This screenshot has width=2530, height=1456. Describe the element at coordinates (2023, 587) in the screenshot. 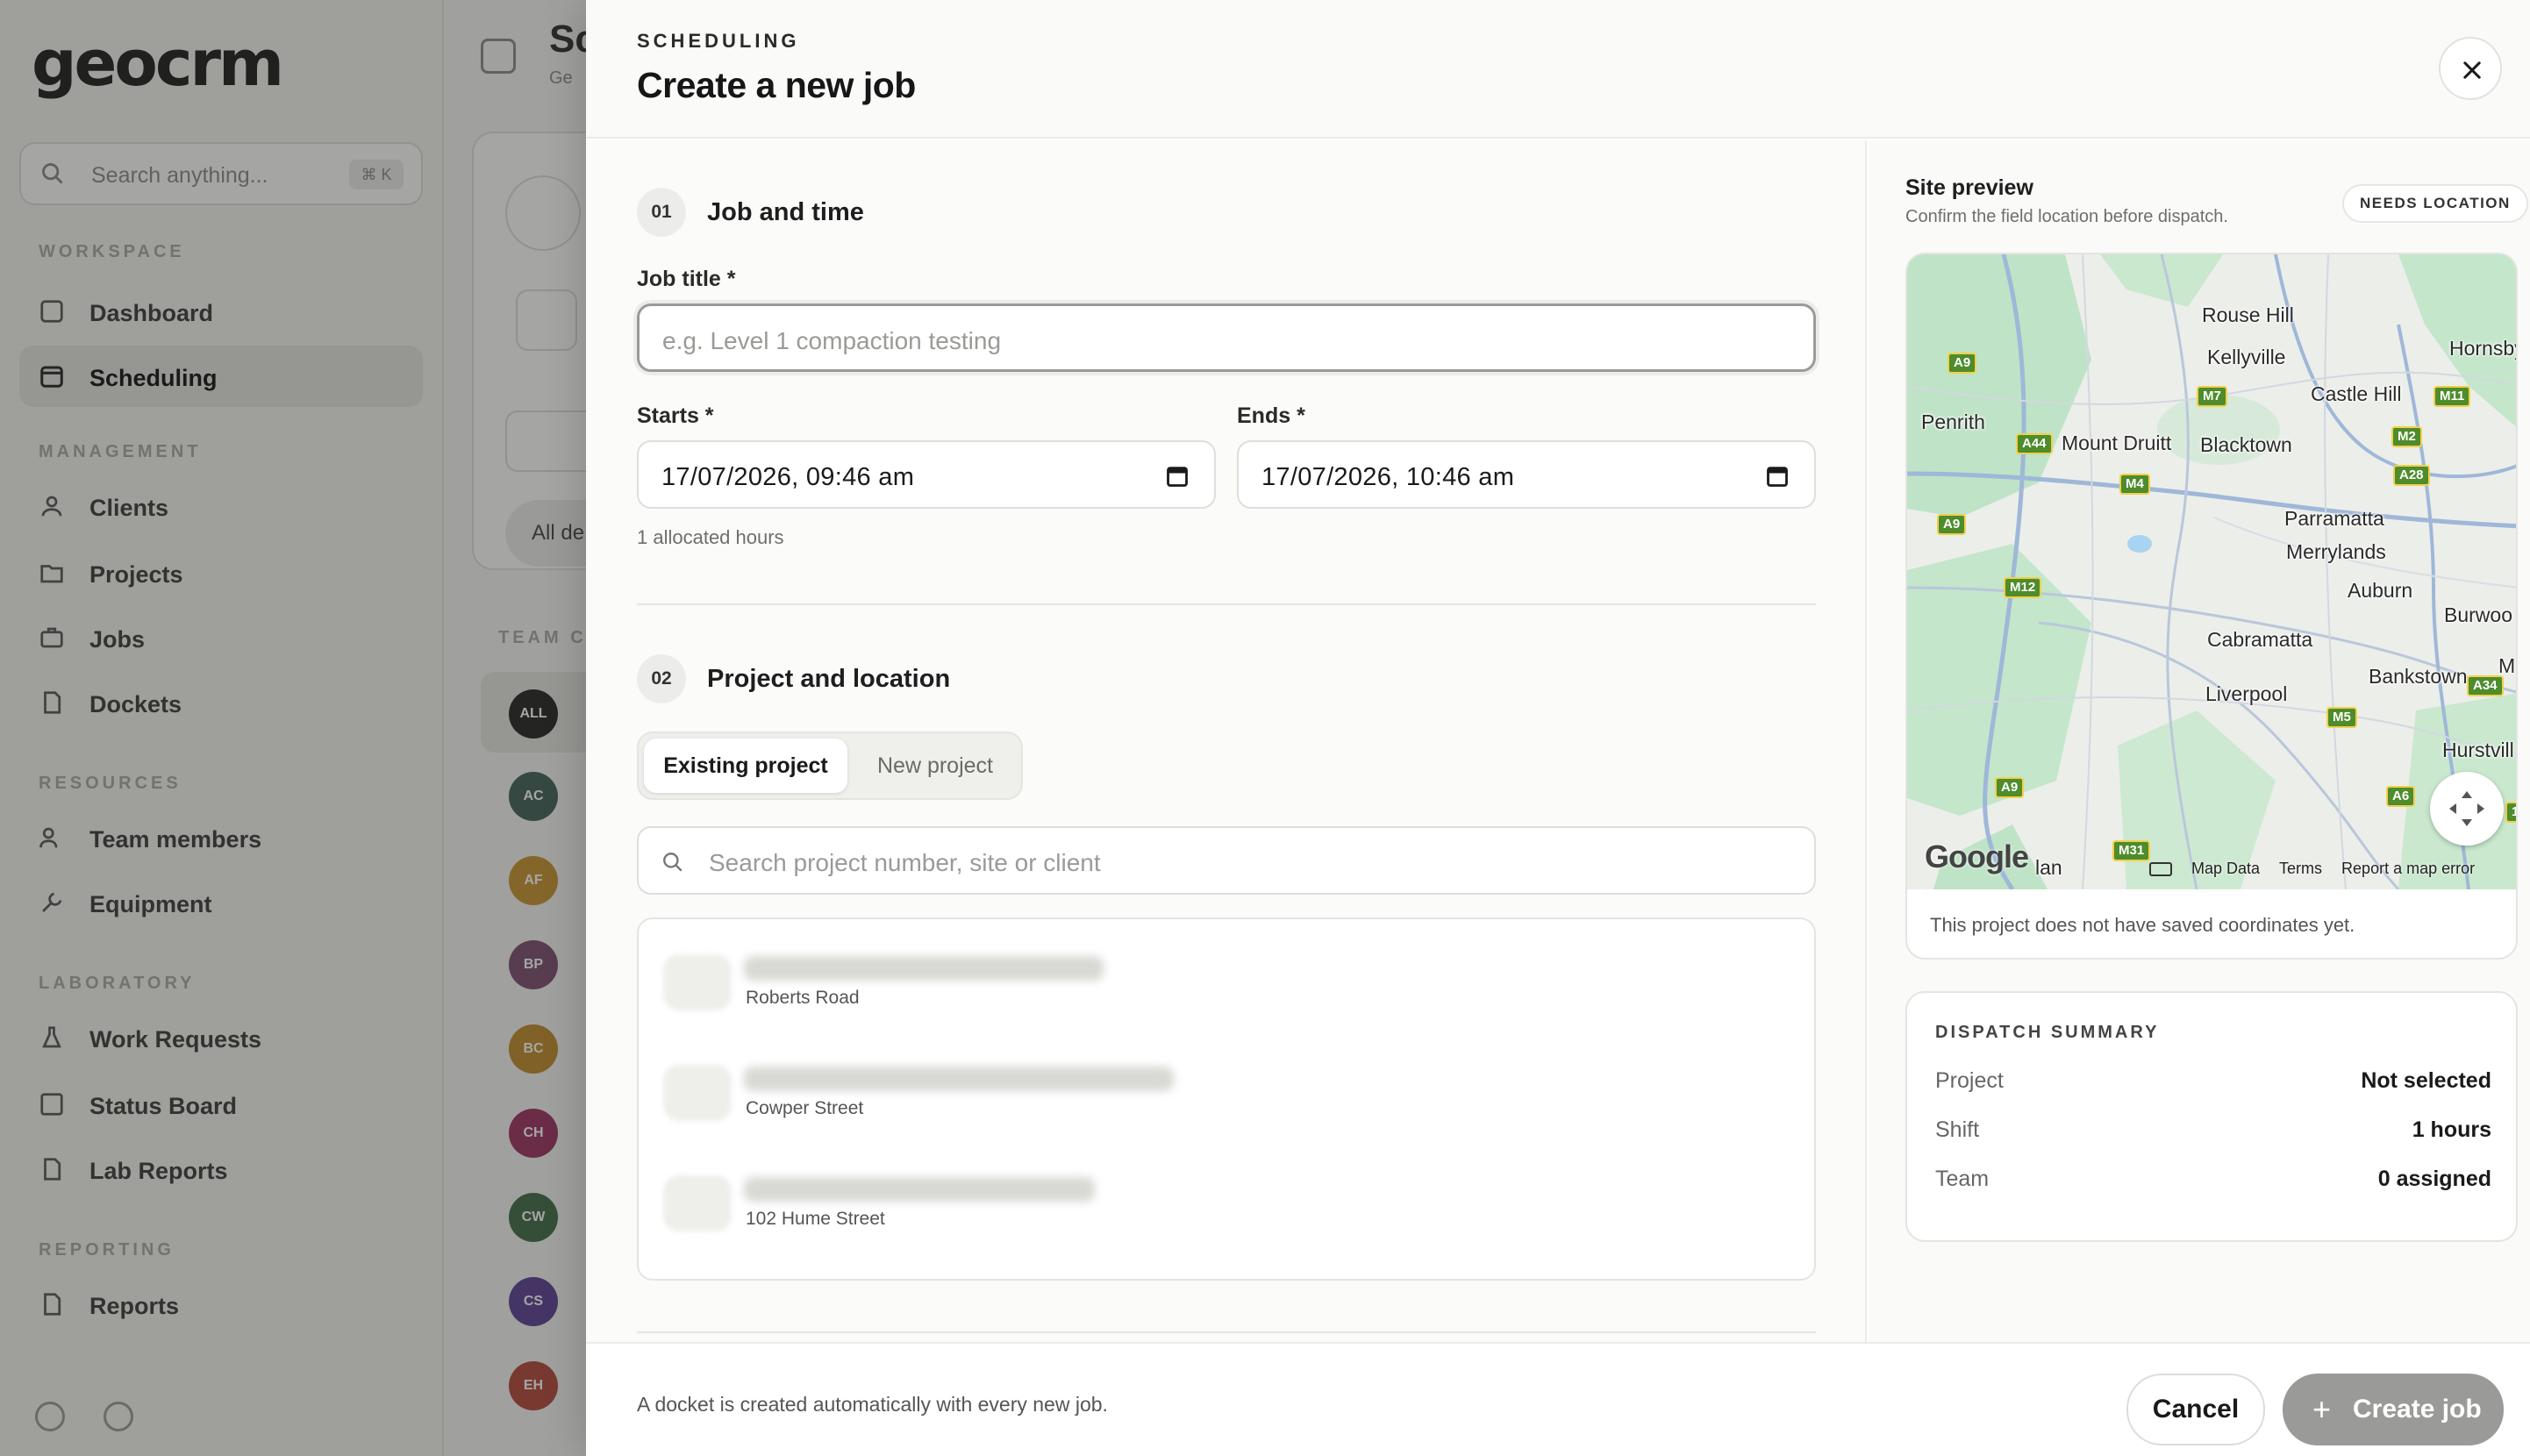

I see `road-shield: M12` at that location.